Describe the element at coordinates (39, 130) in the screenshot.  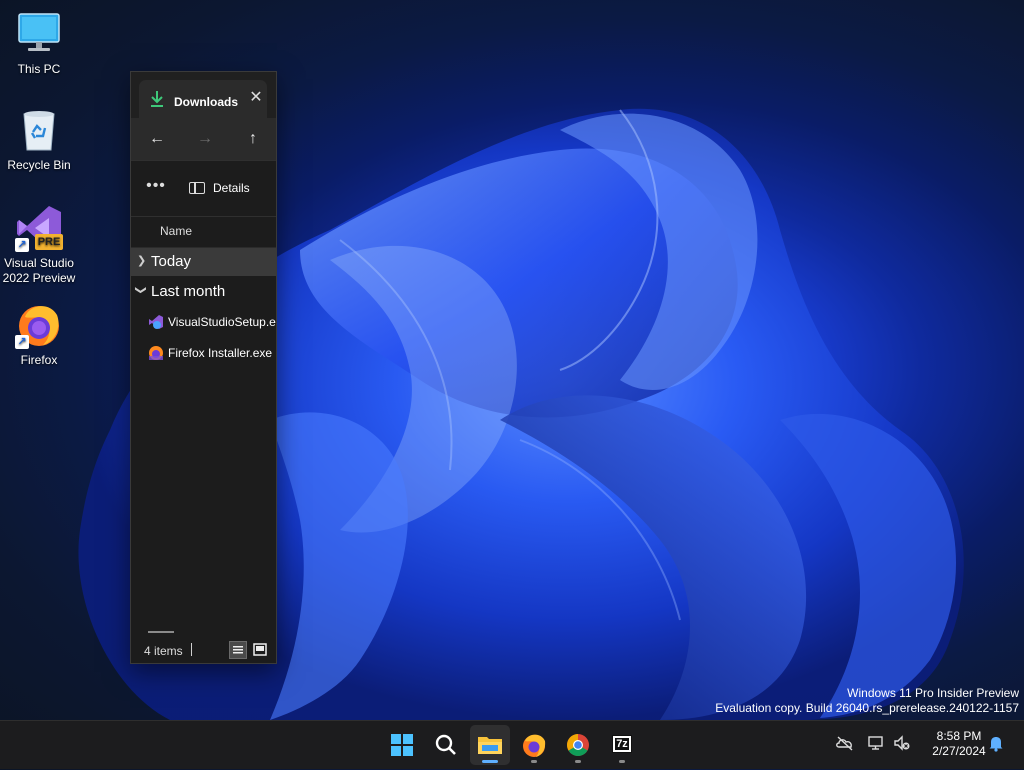
I see `recycle-bin-icon` at that location.